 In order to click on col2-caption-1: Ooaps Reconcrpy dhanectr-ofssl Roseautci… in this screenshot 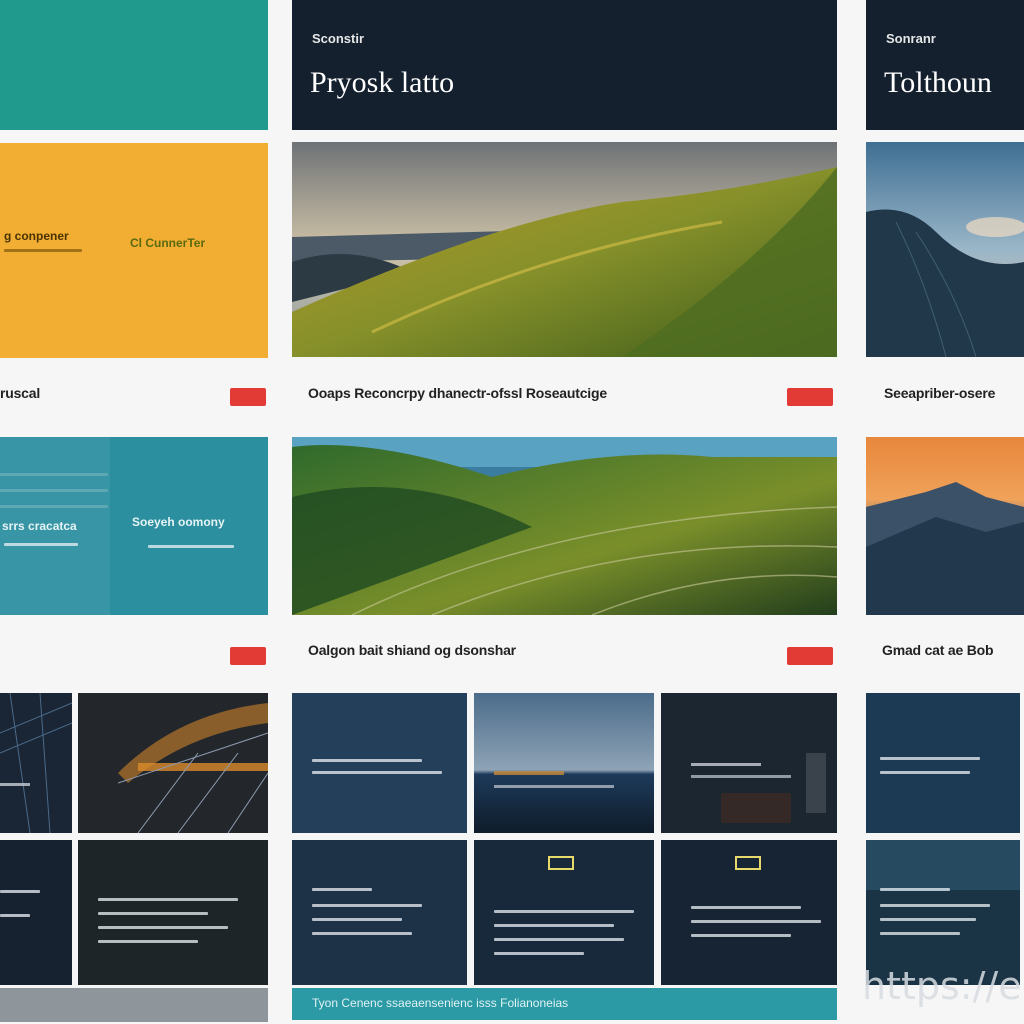, I will do `click(457, 393)`.